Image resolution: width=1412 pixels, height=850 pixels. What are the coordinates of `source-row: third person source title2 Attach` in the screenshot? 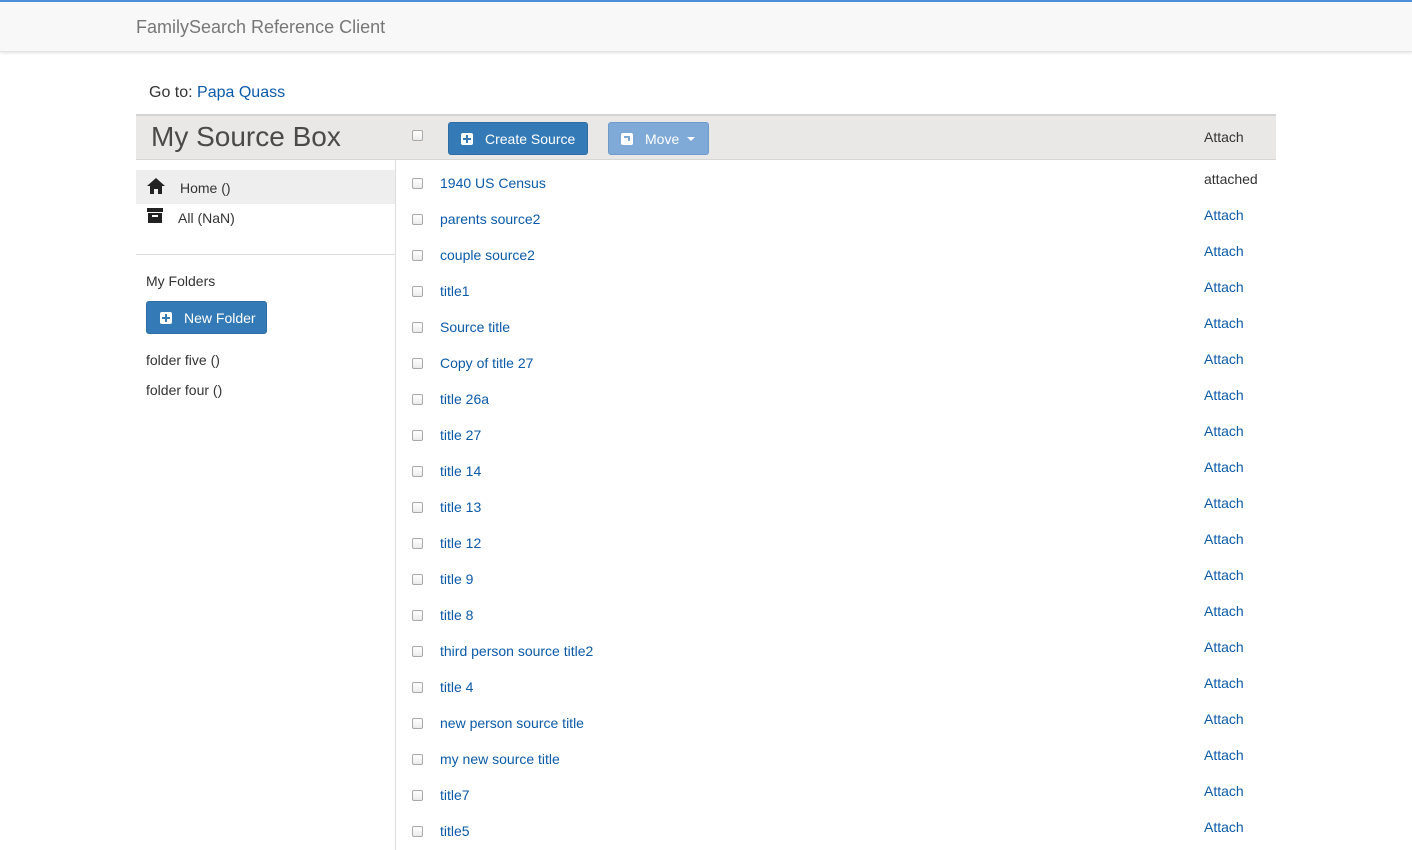 It's located at (836, 646).